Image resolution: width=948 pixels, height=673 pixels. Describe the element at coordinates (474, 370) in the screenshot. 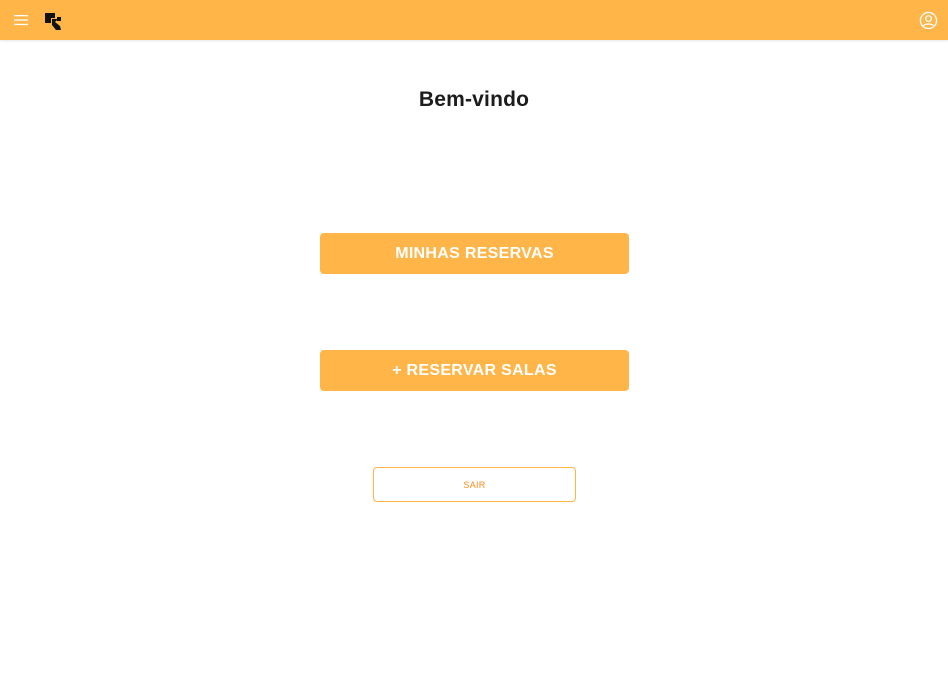

I see `reserve-rooms-button: + RESERVAR SALAS` at that location.